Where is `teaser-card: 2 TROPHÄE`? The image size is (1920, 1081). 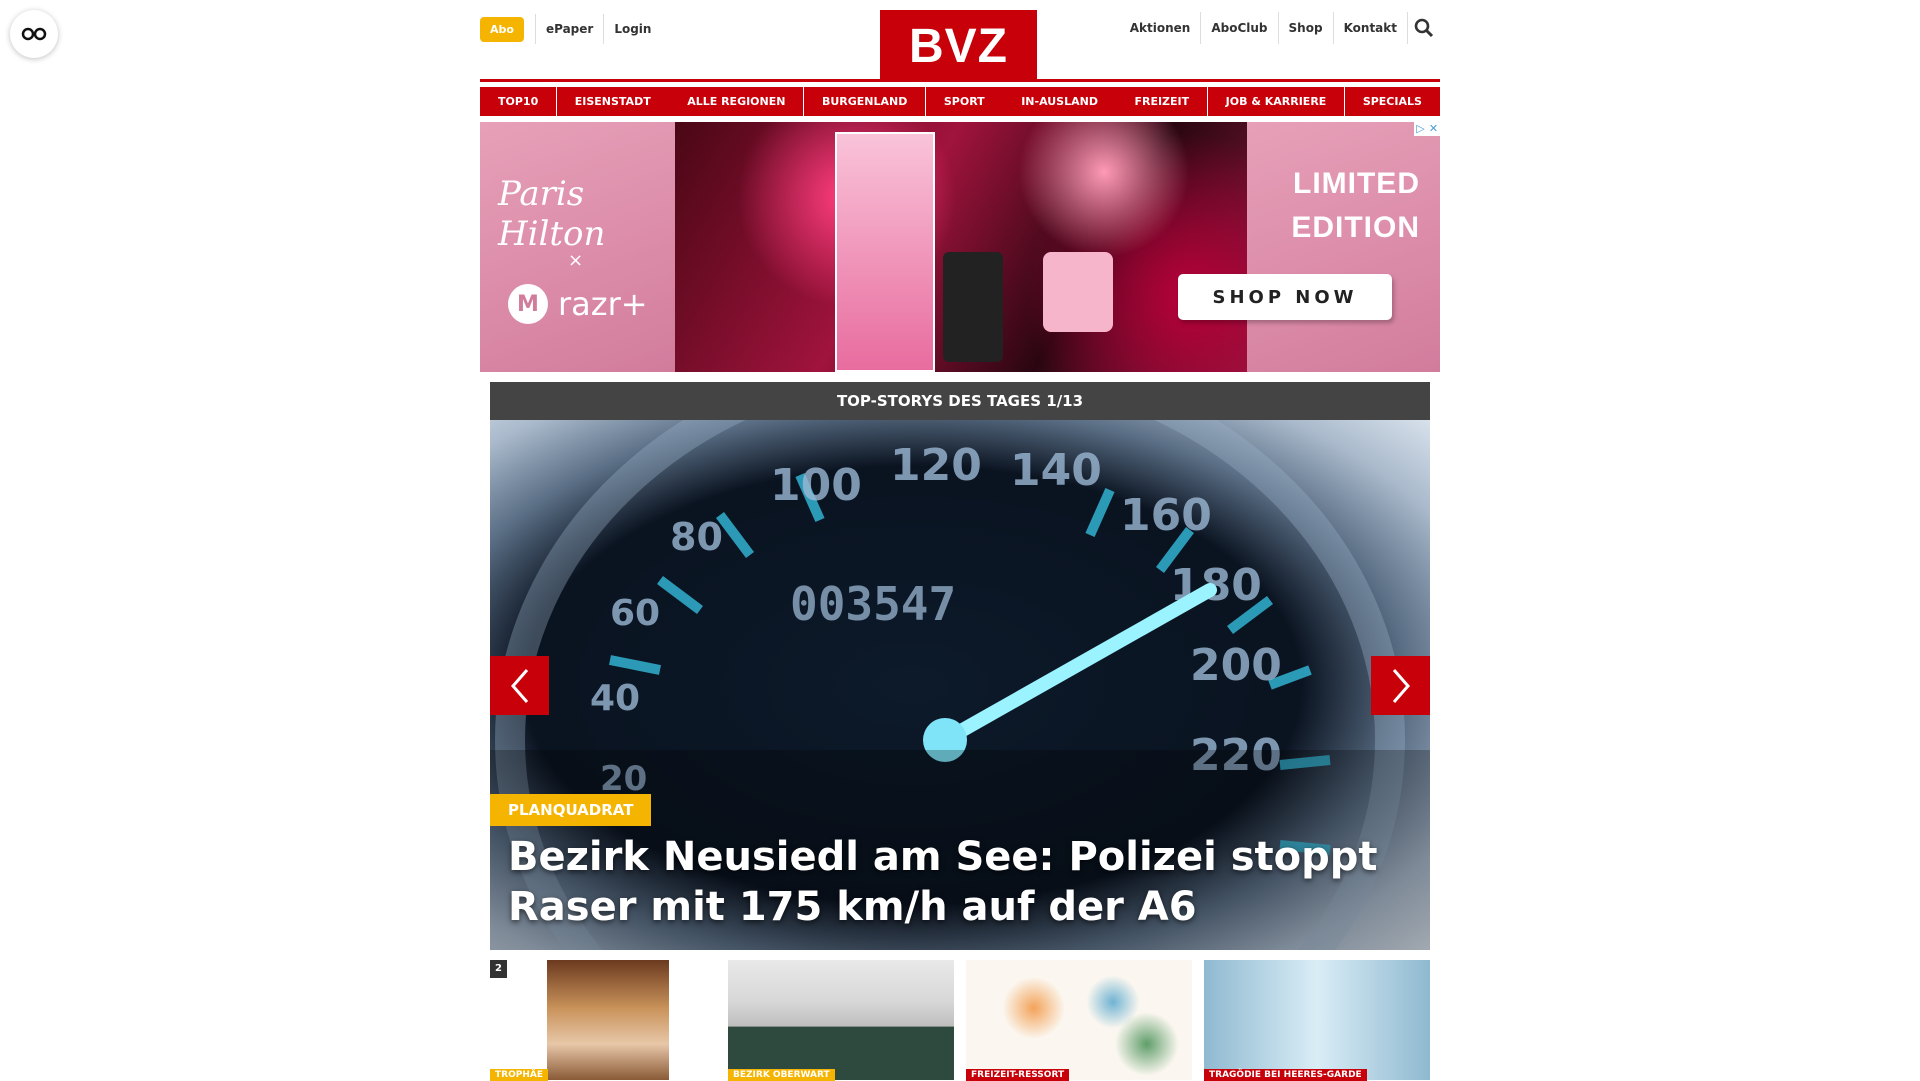 teaser-card: 2 TROPHÄE is located at coordinates (603, 1020).